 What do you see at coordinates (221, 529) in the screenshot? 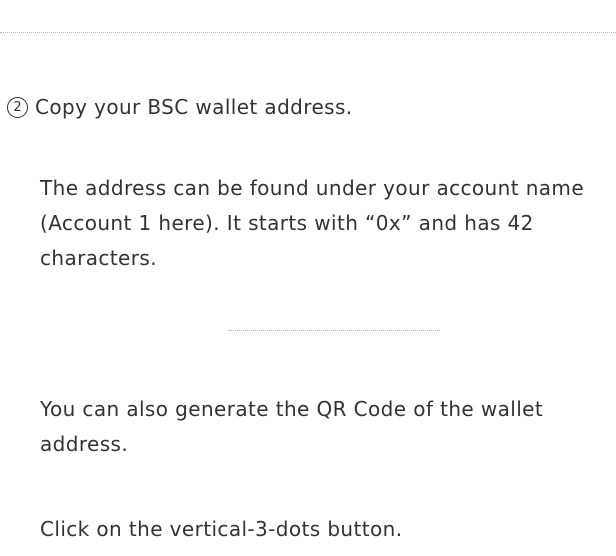
I see `paragraph-click-dots: Click on the vertical-3-dots button.` at bounding box center [221, 529].